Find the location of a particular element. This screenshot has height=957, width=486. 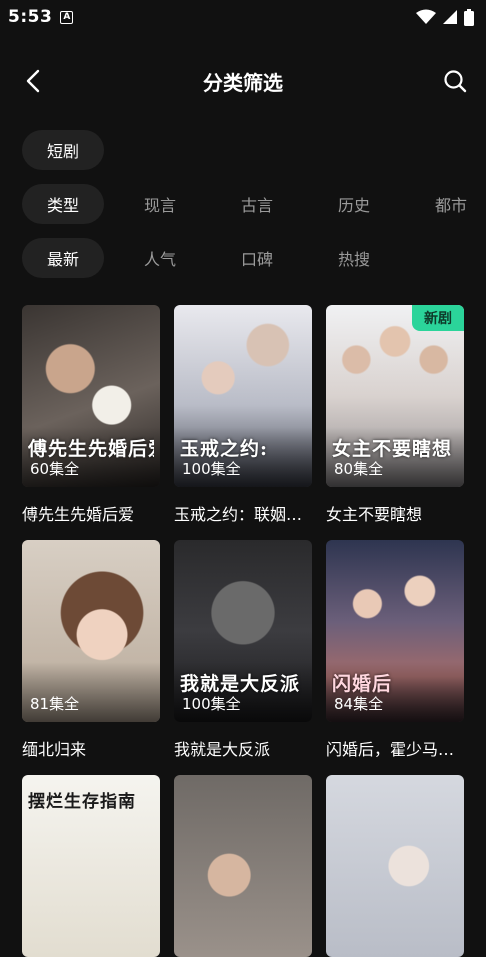

episode-count: 84集全 is located at coordinates (359, 704).